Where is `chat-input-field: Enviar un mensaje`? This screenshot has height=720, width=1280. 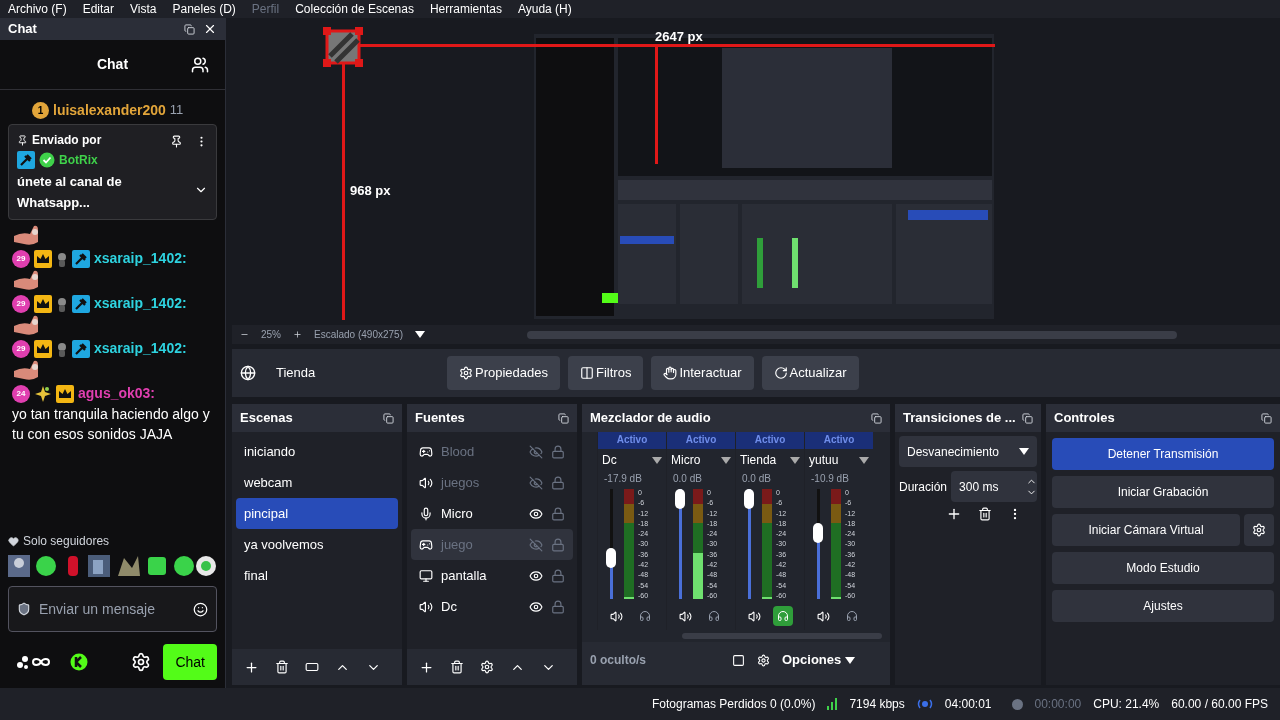
chat-input-field: Enviar un mensaje is located at coordinates (112, 609).